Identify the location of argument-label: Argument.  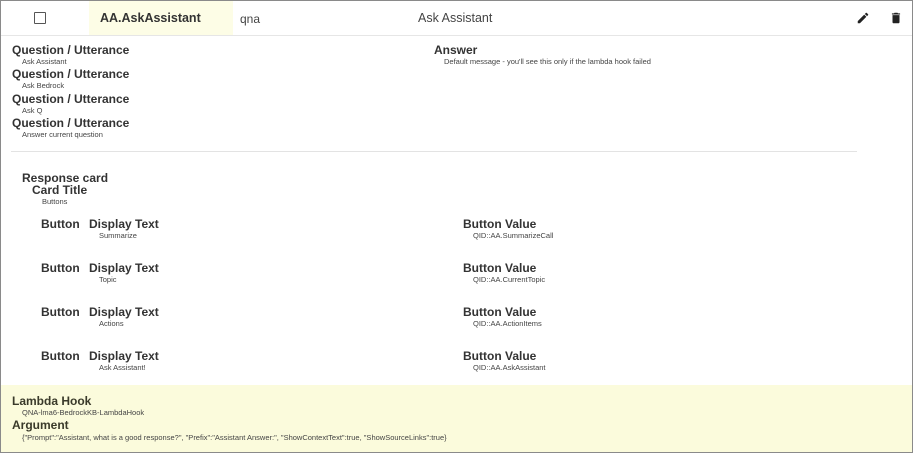
(40, 425).